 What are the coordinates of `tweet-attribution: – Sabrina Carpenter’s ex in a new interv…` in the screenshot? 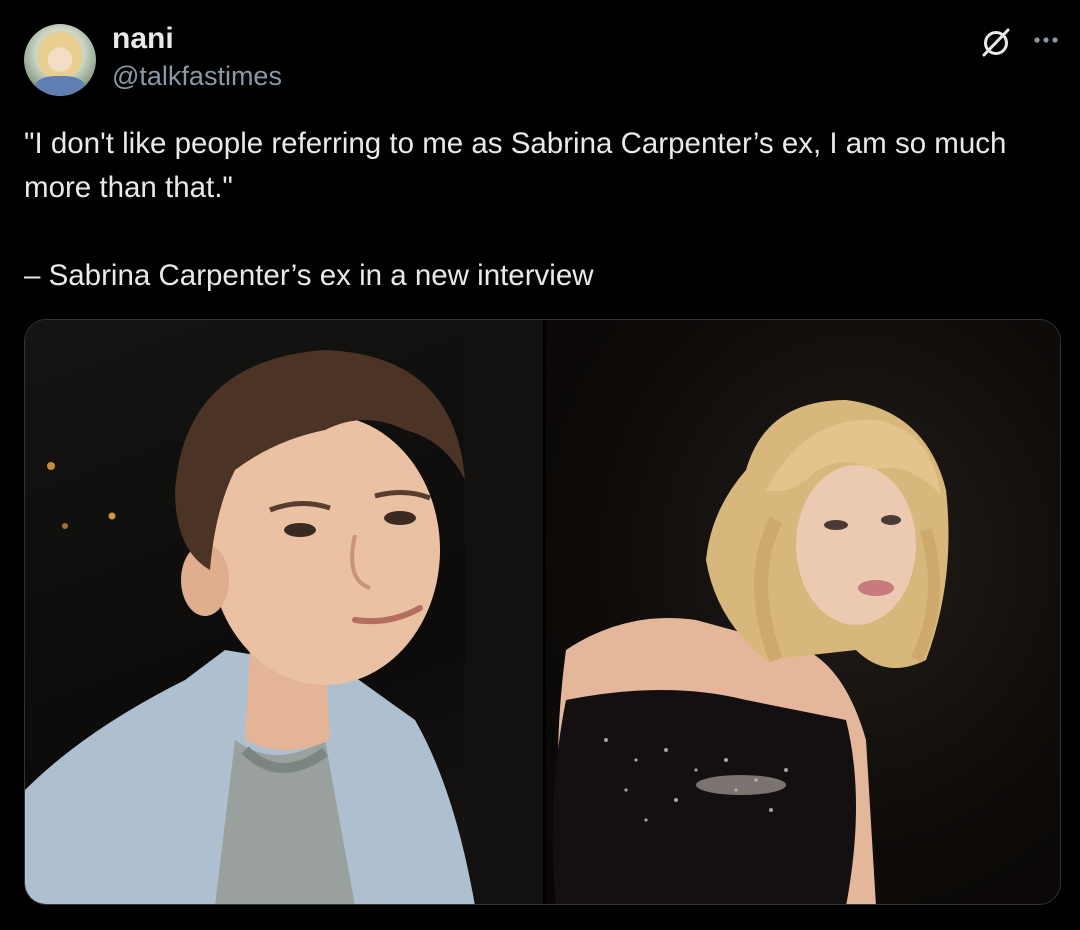 It's located at (309, 275).